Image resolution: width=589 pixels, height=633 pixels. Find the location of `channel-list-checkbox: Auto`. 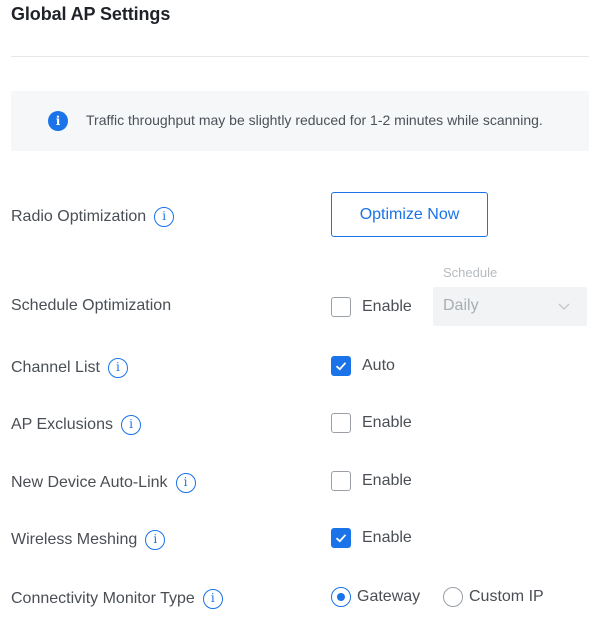

channel-list-checkbox: Auto is located at coordinates (363, 366).